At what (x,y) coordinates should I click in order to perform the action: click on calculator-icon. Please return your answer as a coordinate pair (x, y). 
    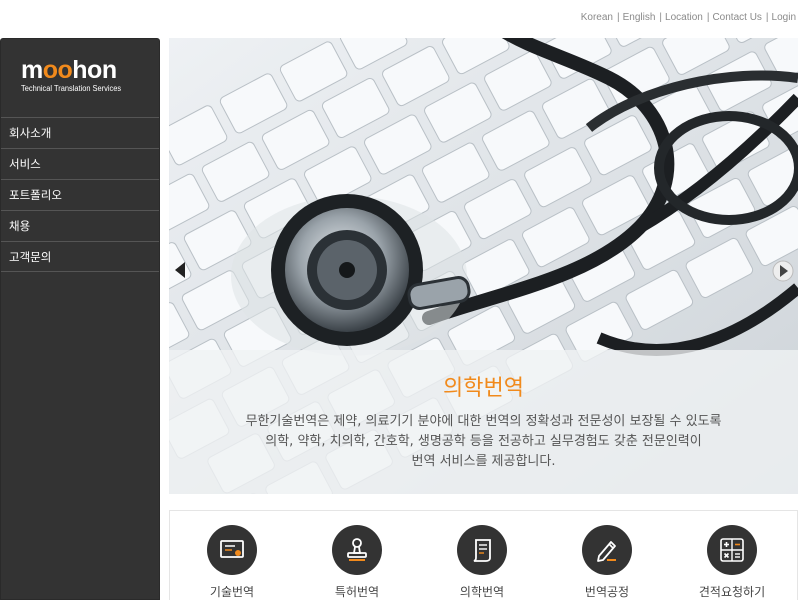
    Looking at the image, I should click on (732, 550).